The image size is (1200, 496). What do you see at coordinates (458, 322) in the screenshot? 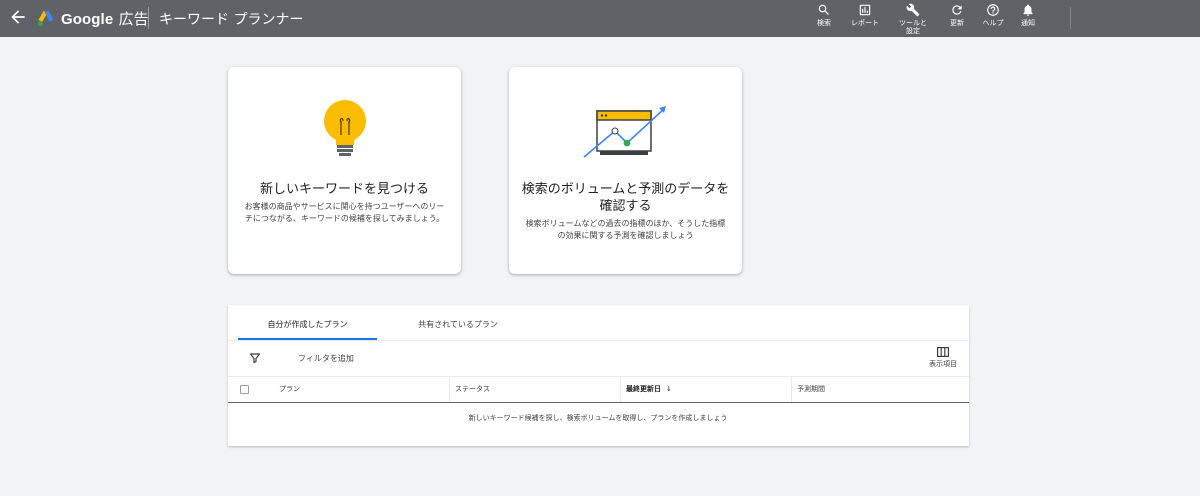
I see `tab-shared-plans: 共有されているプラン` at bounding box center [458, 322].